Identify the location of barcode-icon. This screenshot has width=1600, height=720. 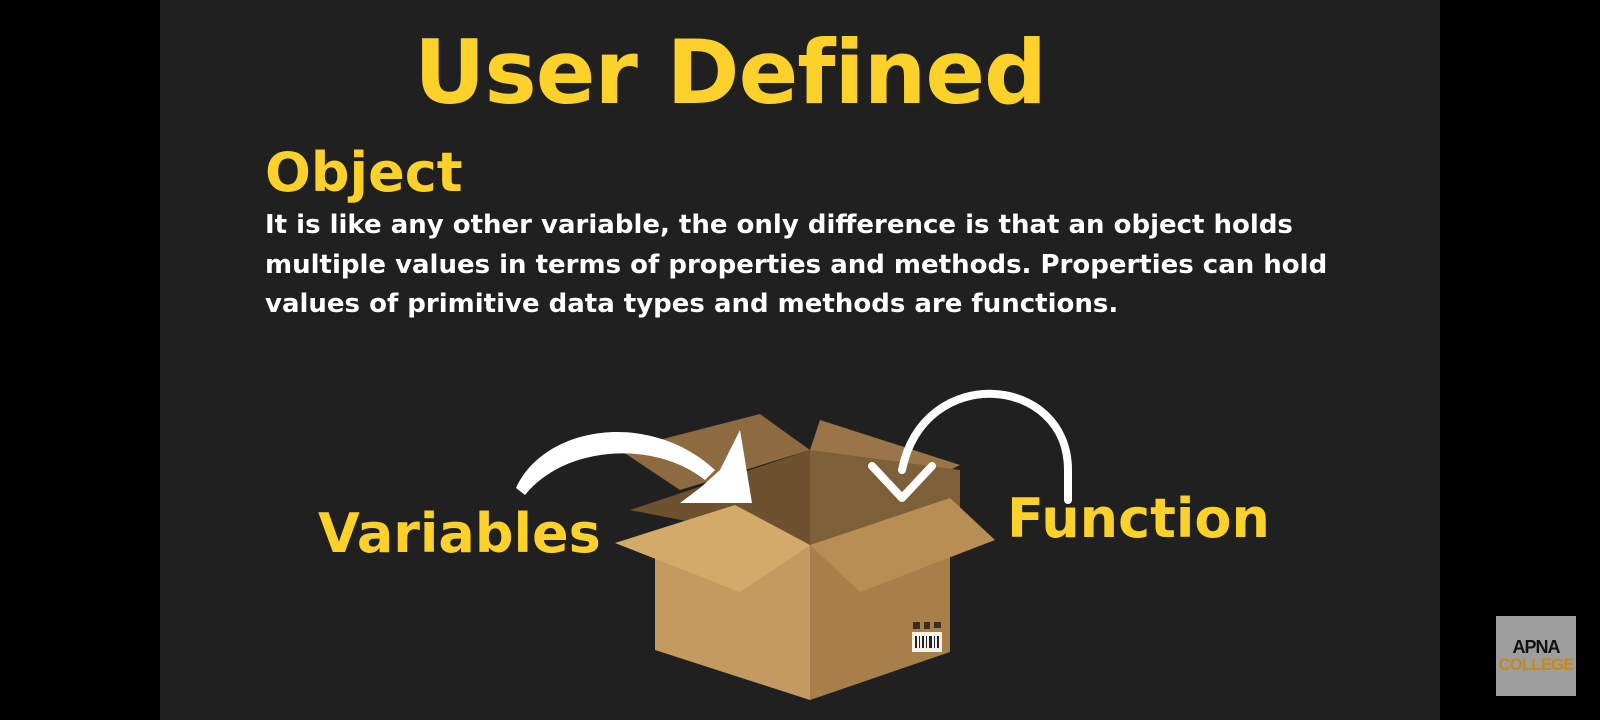
(927, 637).